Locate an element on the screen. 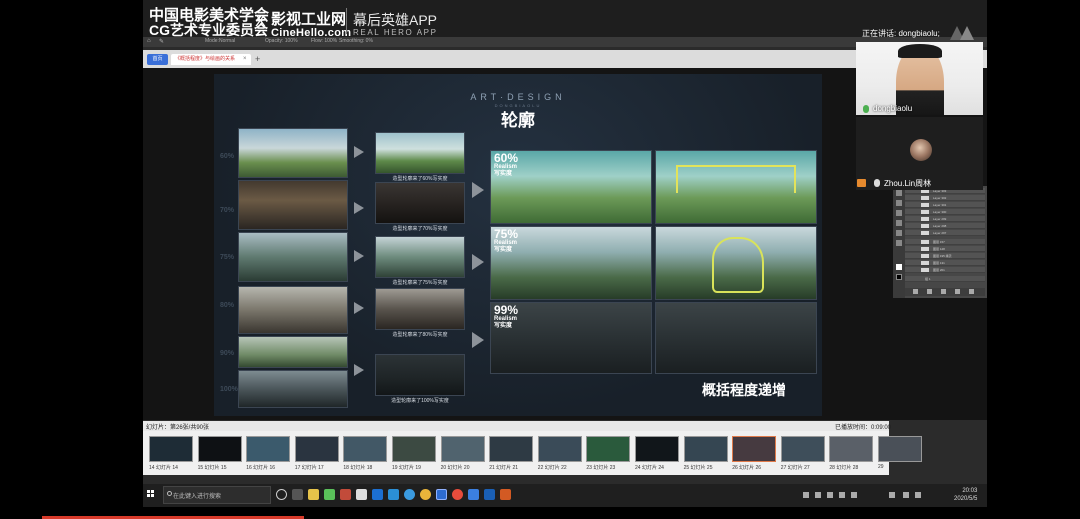 This screenshot has width=1080, height=519. realism-image-75-b is located at coordinates (736, 263).